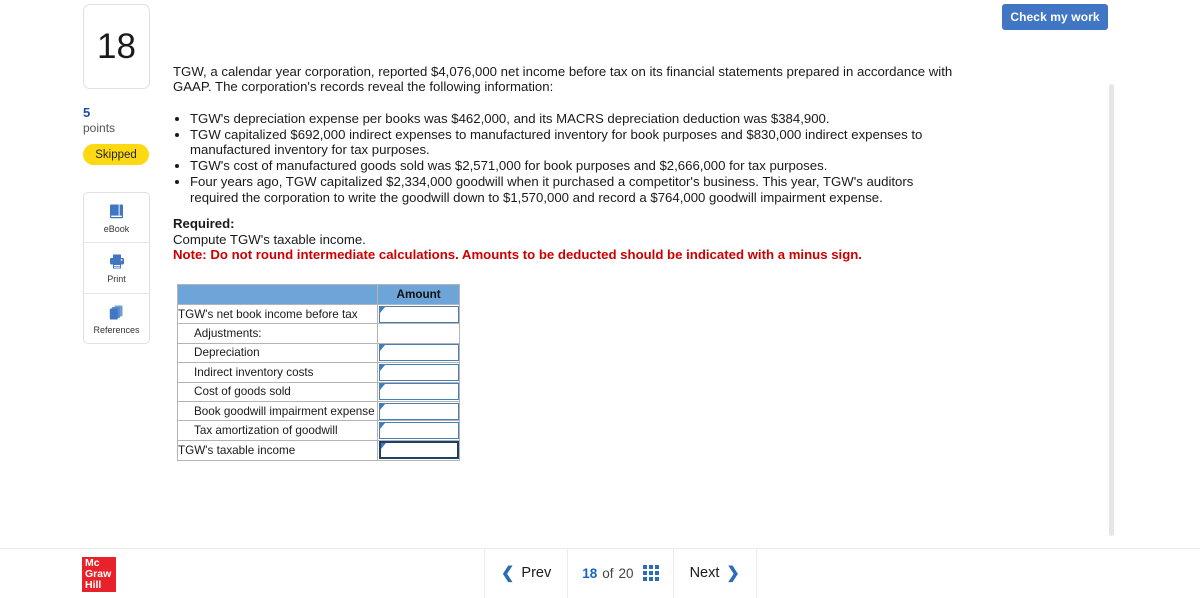 This screenshot has width=1200, height=598. What do you see at coordinates (277, 450) in the screenshot?
I see `row-label: TGW's taxable income` at bounding box center [277, 450].